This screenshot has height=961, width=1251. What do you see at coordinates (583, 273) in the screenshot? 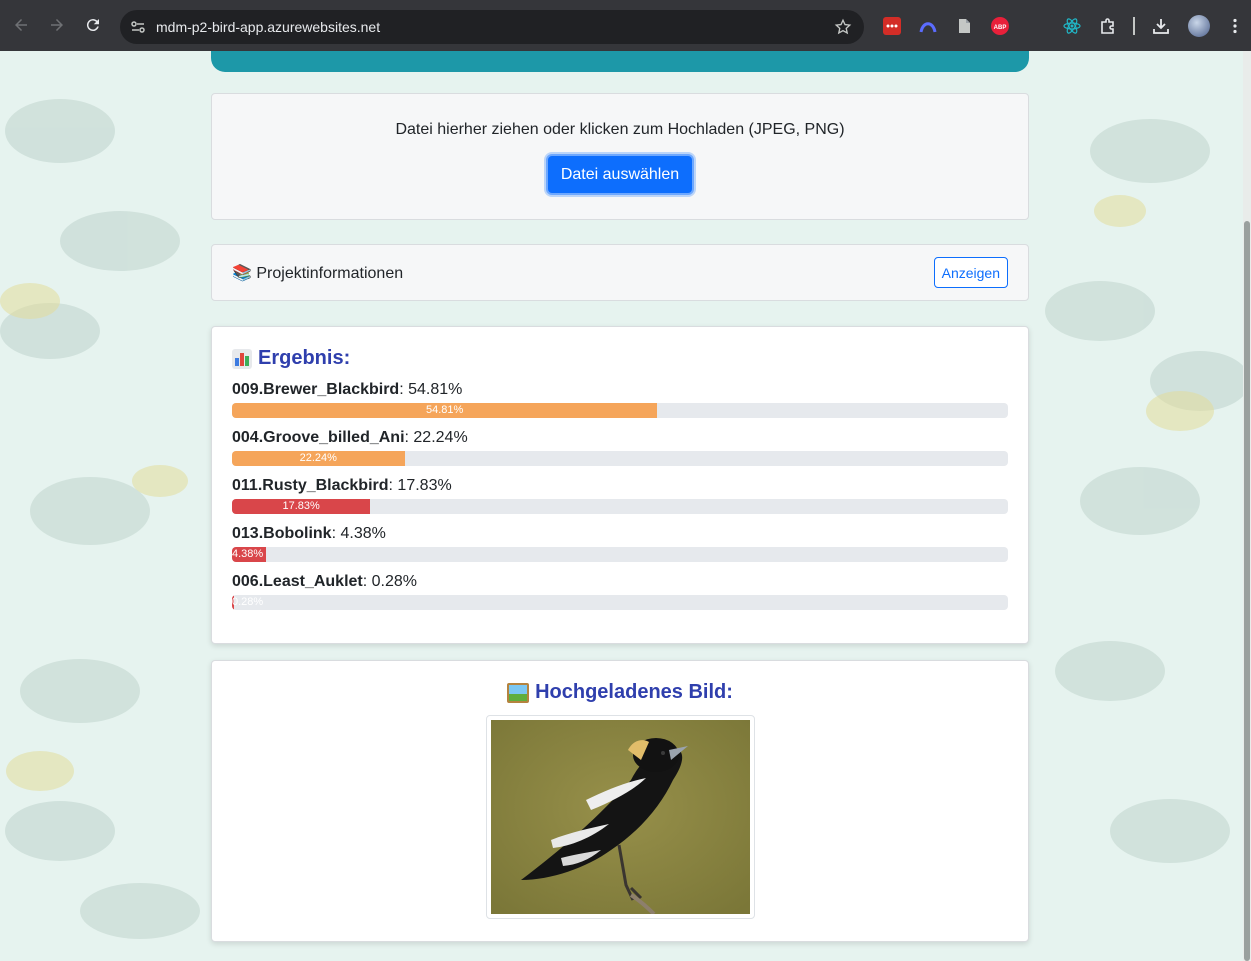
I see `project-info-title: 📚 Projektinformationen` at bounding box center [583, 273].